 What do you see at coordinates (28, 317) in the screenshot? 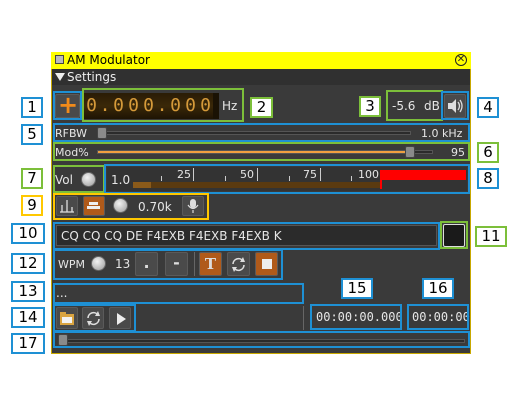
I see `callout-14: 14` at bounding box center [28, 317].